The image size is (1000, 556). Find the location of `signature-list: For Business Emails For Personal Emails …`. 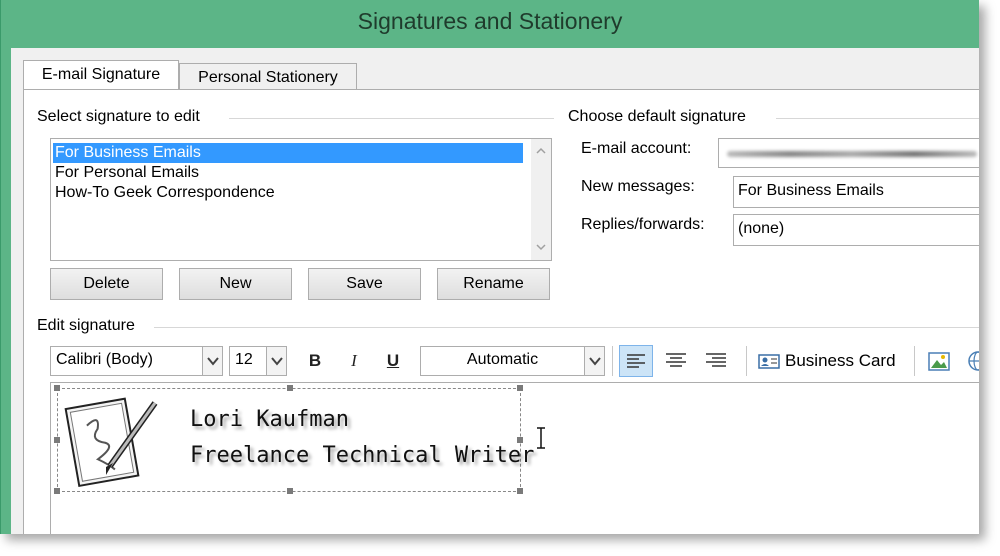

signature-list: For Business Emails For Personal Emails … is located at coordinates (301, 199).